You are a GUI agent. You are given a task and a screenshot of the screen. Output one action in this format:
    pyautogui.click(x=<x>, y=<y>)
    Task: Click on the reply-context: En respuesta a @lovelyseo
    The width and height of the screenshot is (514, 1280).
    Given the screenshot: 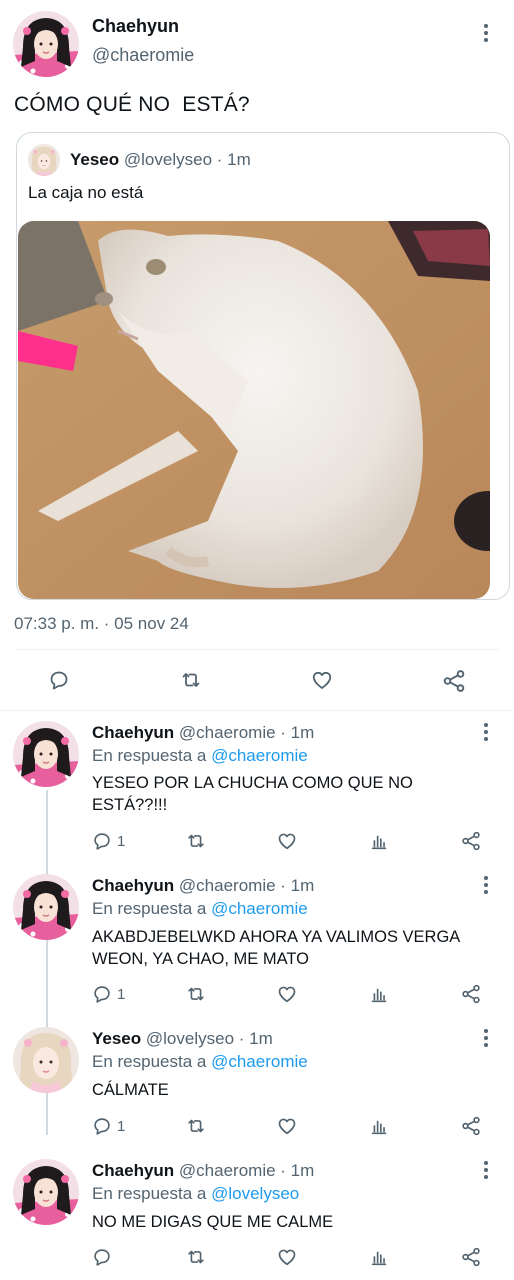 What is the action you would take?
    pyautogui.click(x=195, y=1194)
    